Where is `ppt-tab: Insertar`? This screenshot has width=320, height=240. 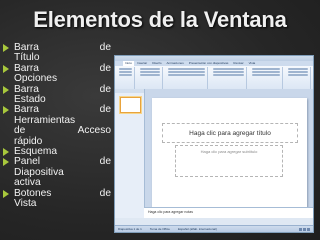 ppt-tab: Insertar is located at coordinates (142, 63).